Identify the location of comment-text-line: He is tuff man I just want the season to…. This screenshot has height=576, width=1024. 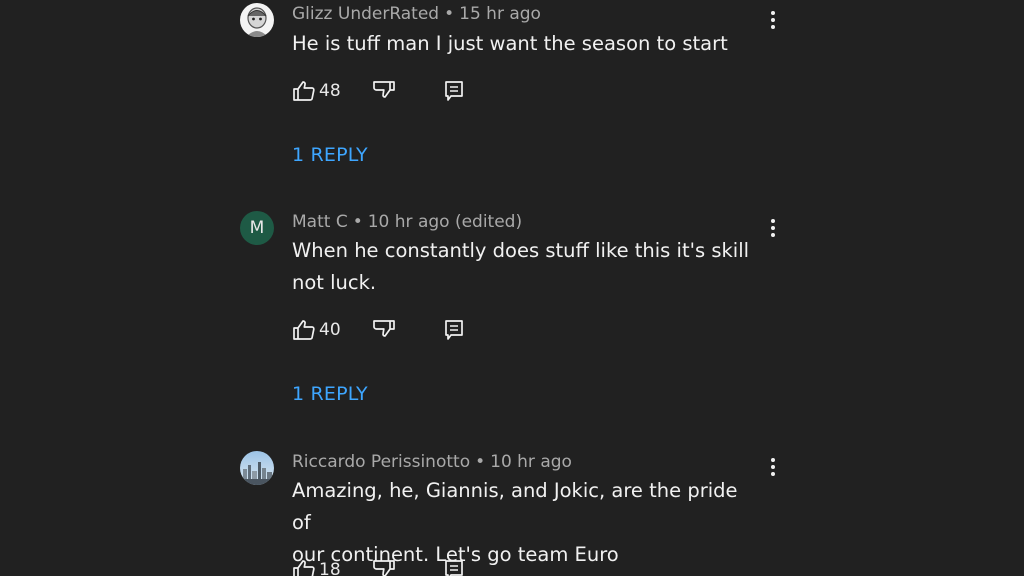
(510, 43).